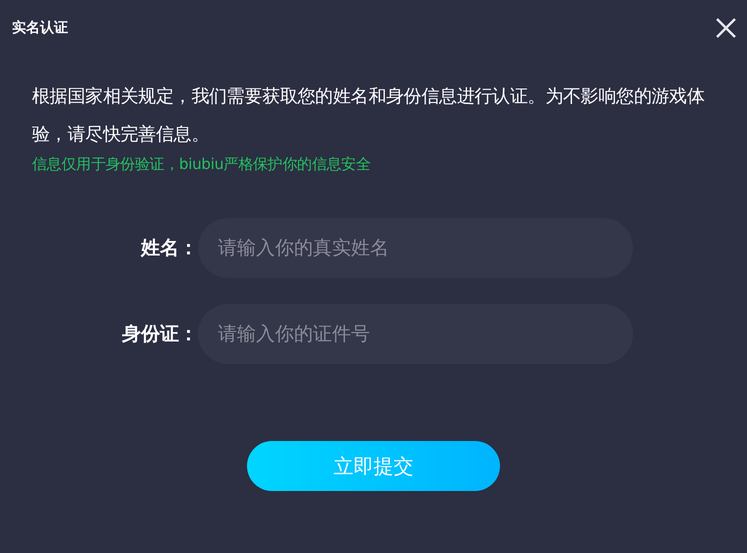 This screenshot has height=553, width=747. What do you see at coordinates (202, 164) in the screenshot?
I see `privacy-note: 信息仅用于身份验证，biubiu严格保护你的信息安全` at bounding box center [202, 164].